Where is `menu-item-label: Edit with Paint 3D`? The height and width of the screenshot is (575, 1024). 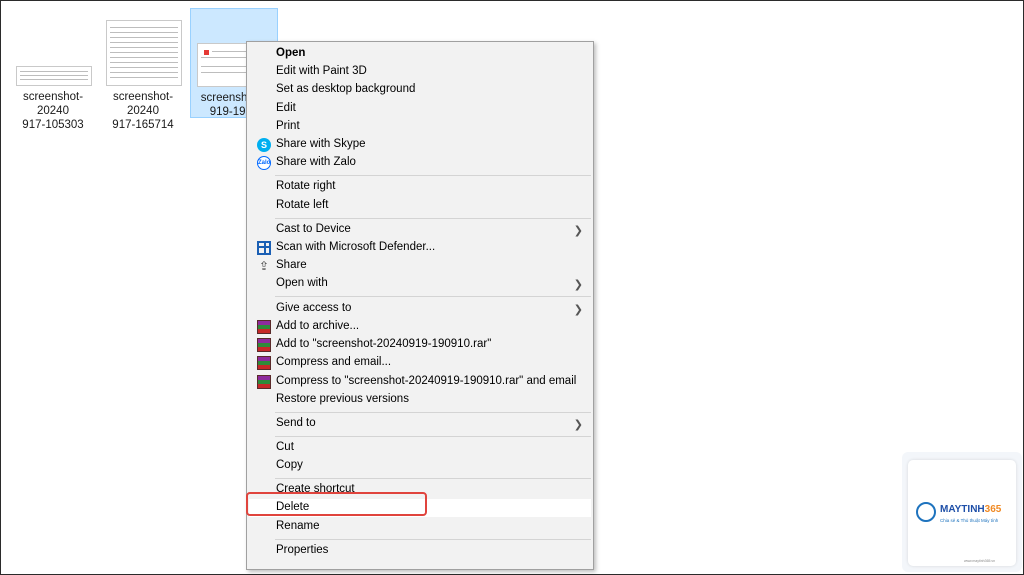 menu-item-label: Edit with Paint 3D is located at coordinates (321, 71).